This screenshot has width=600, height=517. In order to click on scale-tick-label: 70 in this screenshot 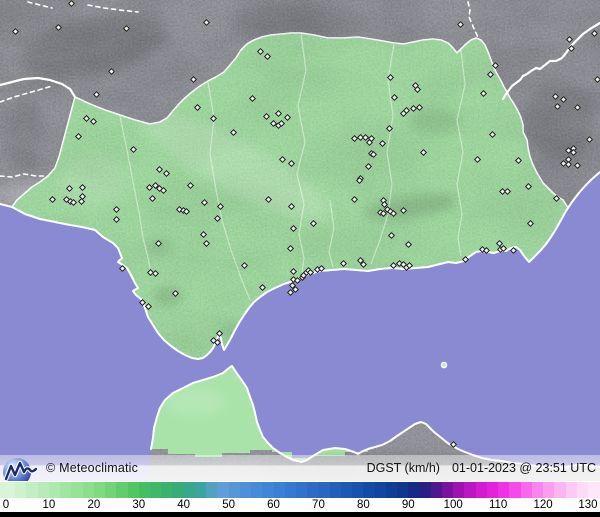, I will do `click(318, 505)`.